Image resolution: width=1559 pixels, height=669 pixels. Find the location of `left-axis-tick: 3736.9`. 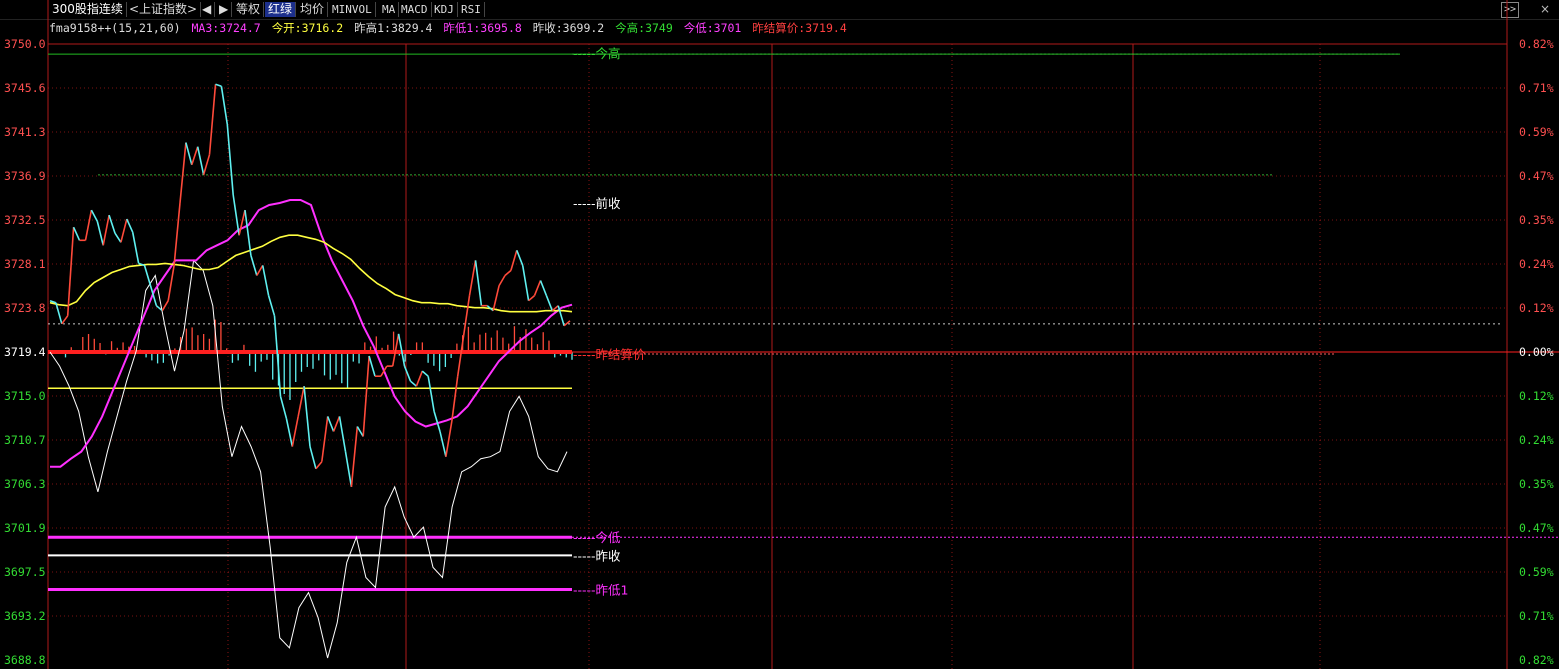

left-axis-tick: 3736.9 is located at coordinates (25, 176).